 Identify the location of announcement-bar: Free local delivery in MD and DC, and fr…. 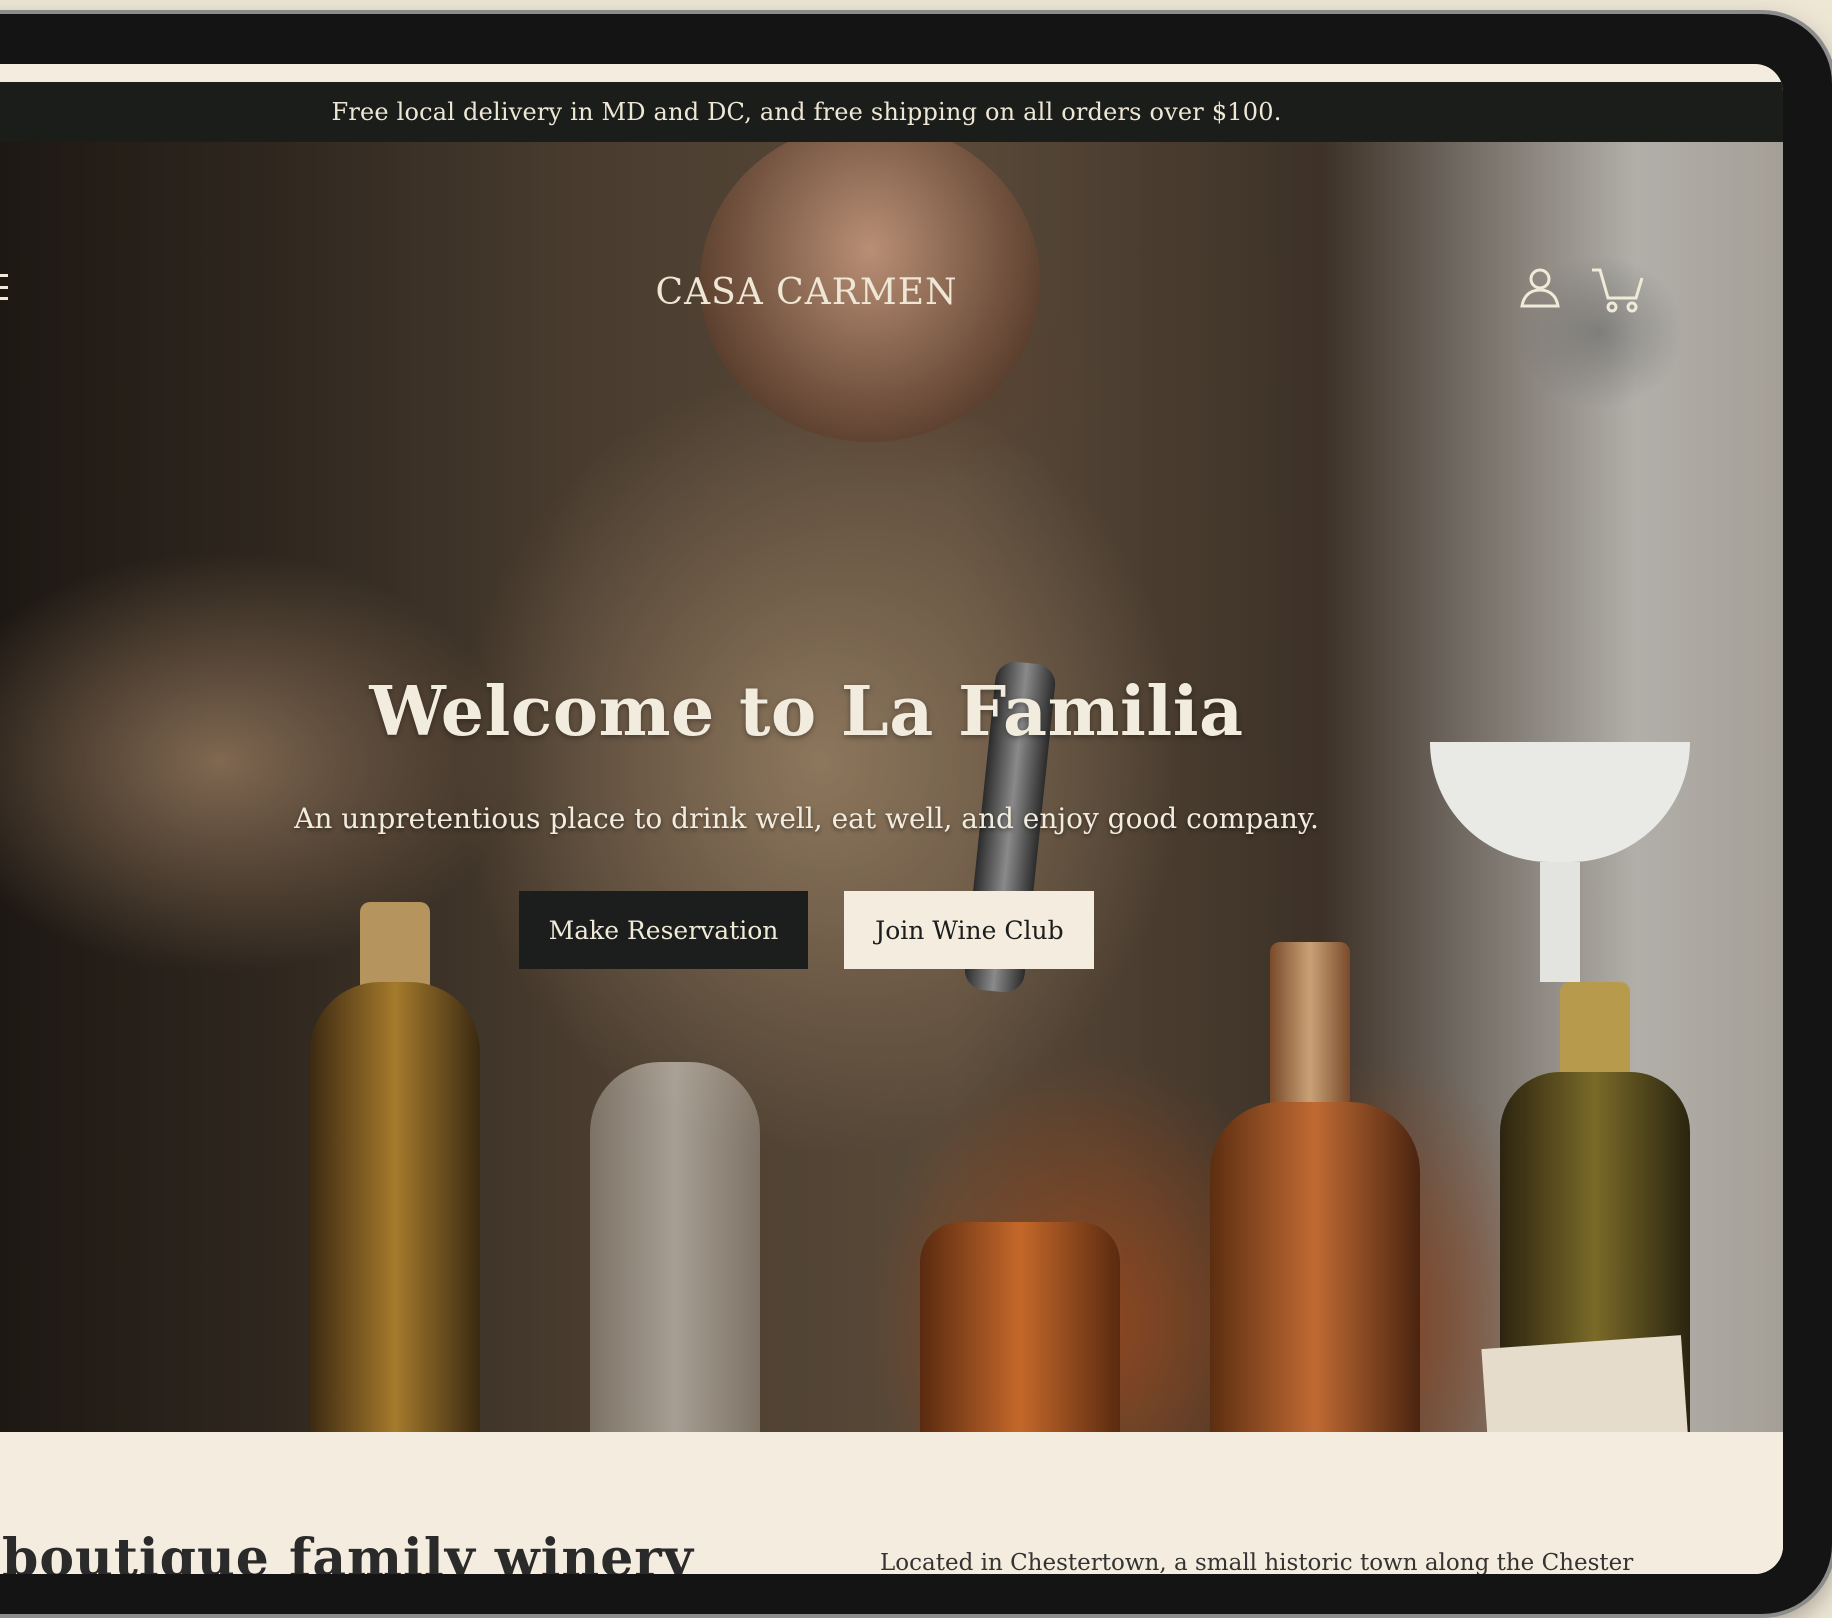
(891, 112).